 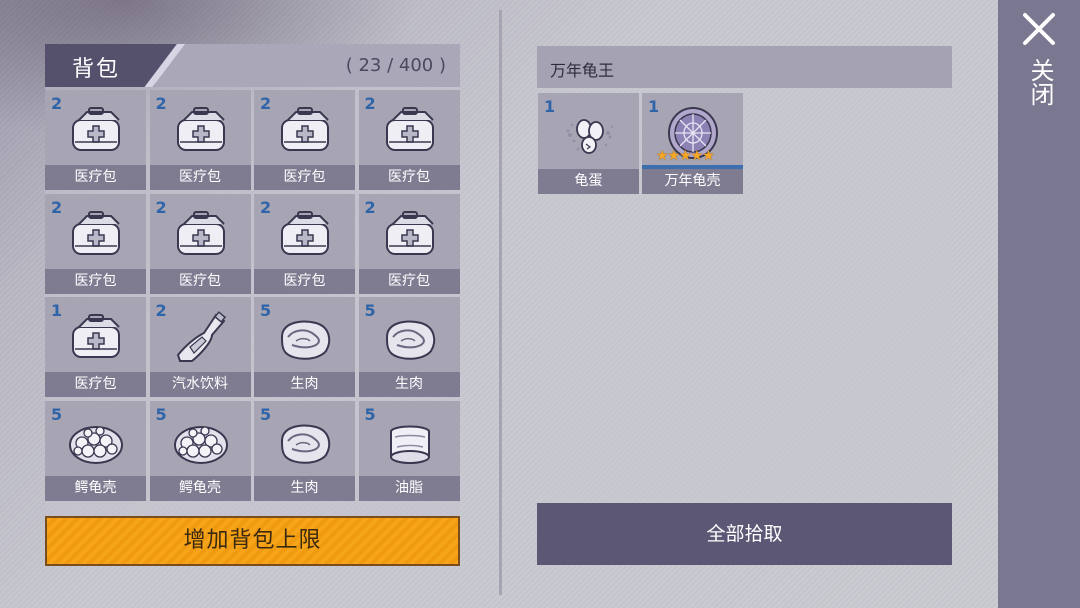 I want to click on item-label: 油脂, so click(x=409, y=488).